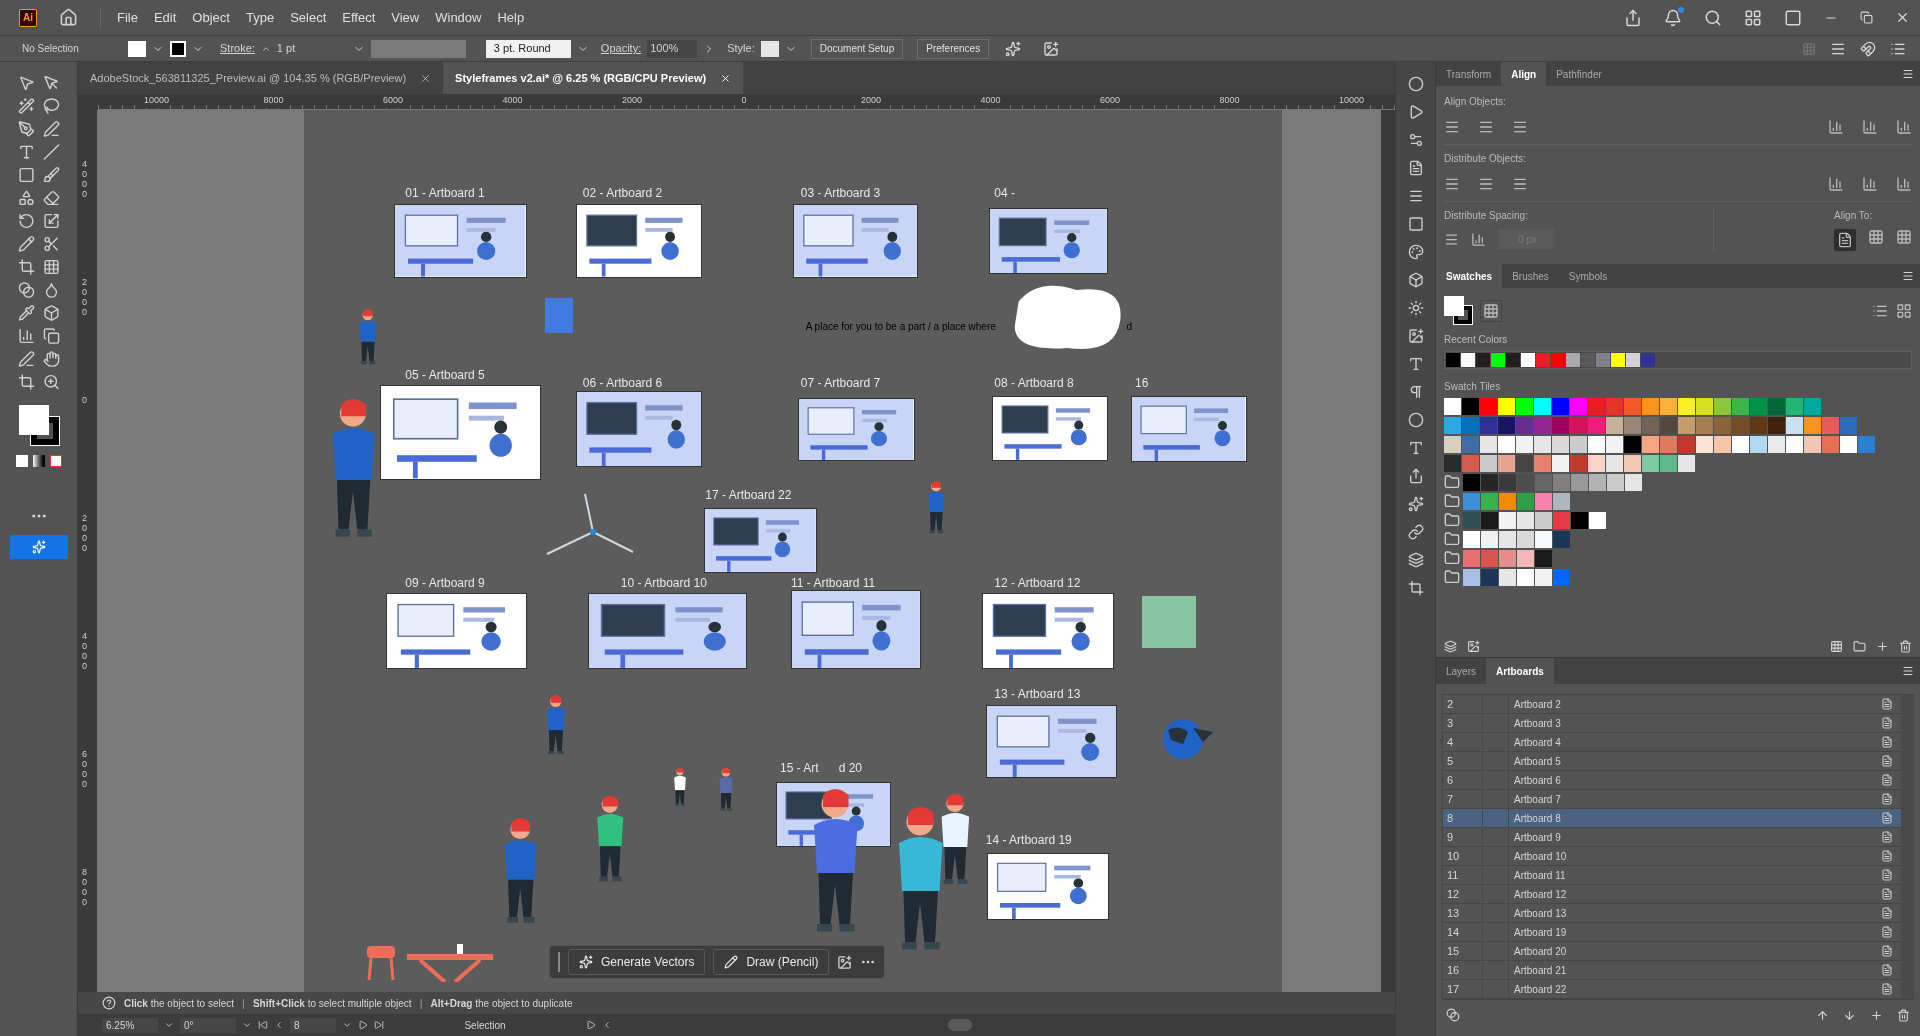 Image resolution: width=1920 pixels, height=1036 pixels. Describe the element at coordinates (1461, 671) in the screenshot. I see `panel-tab: Layers` at that location.